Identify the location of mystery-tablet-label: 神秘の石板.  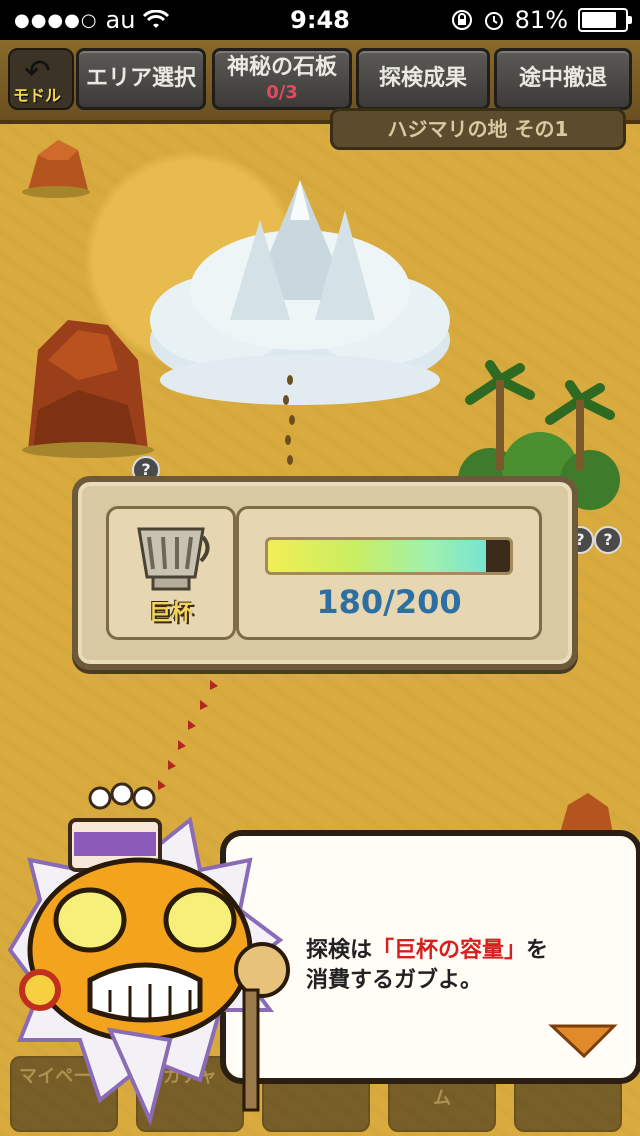
(281, 67).